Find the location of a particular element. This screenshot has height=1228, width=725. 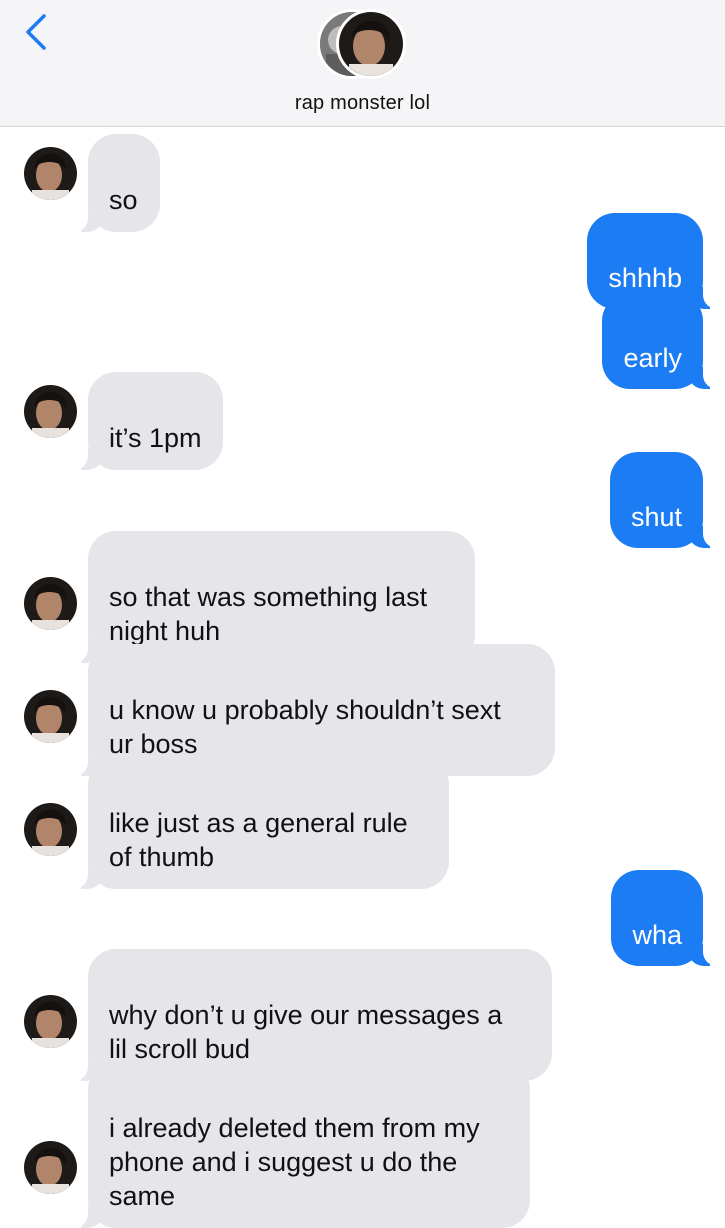

message-text: like just as a general rule of thumb is located at coordinates (258, 840).